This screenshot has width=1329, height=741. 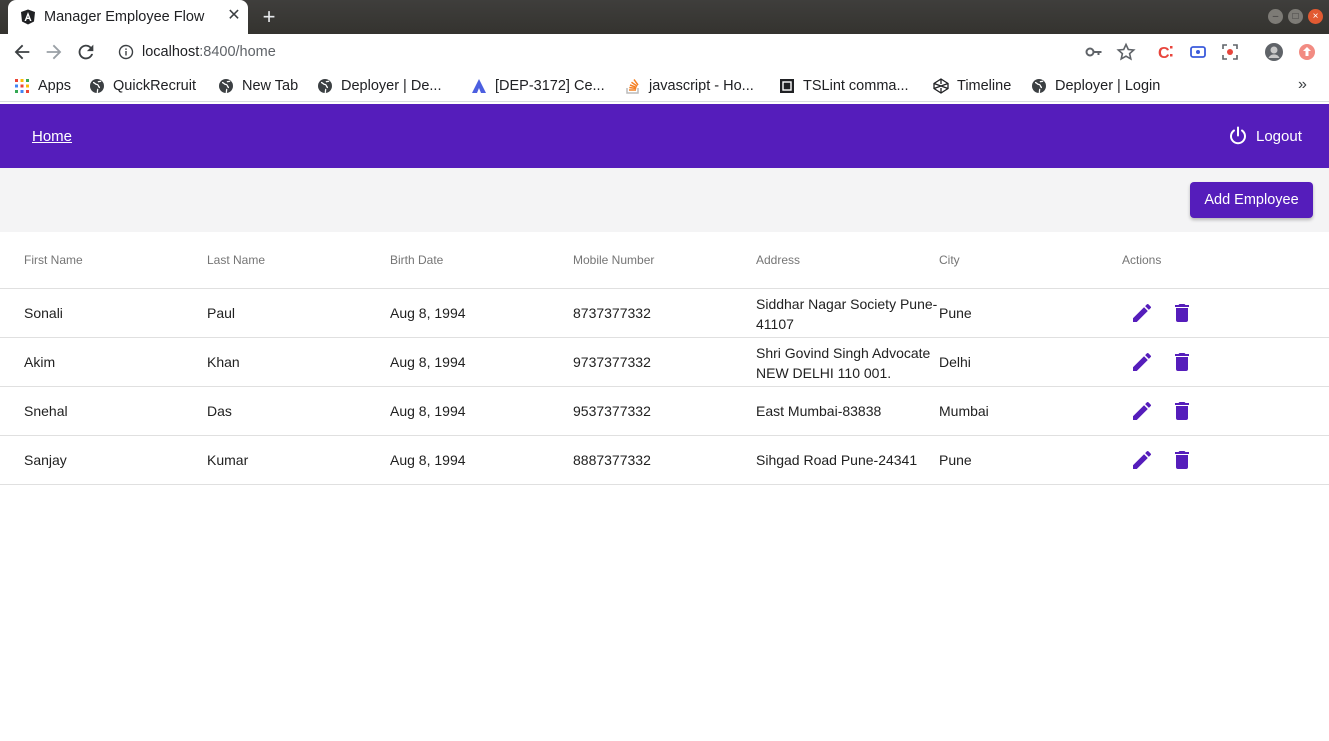 What do you see at coordinates (664, 17) in the screenshot?
I see `browser-tabstrip: Manager Employee Flow ✕ + – □ ×` at bounding box center [664, 17].